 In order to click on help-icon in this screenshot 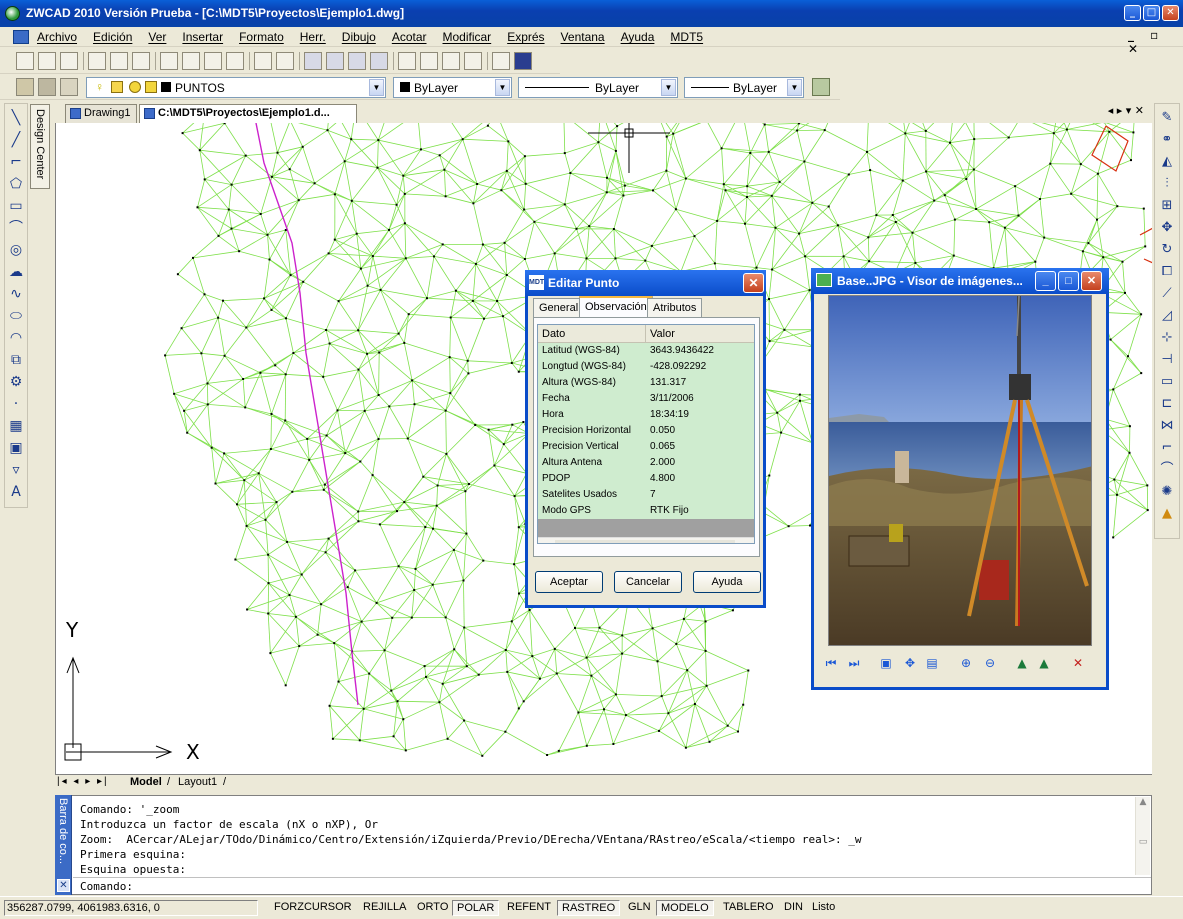, I will do `click(523, 61)`.